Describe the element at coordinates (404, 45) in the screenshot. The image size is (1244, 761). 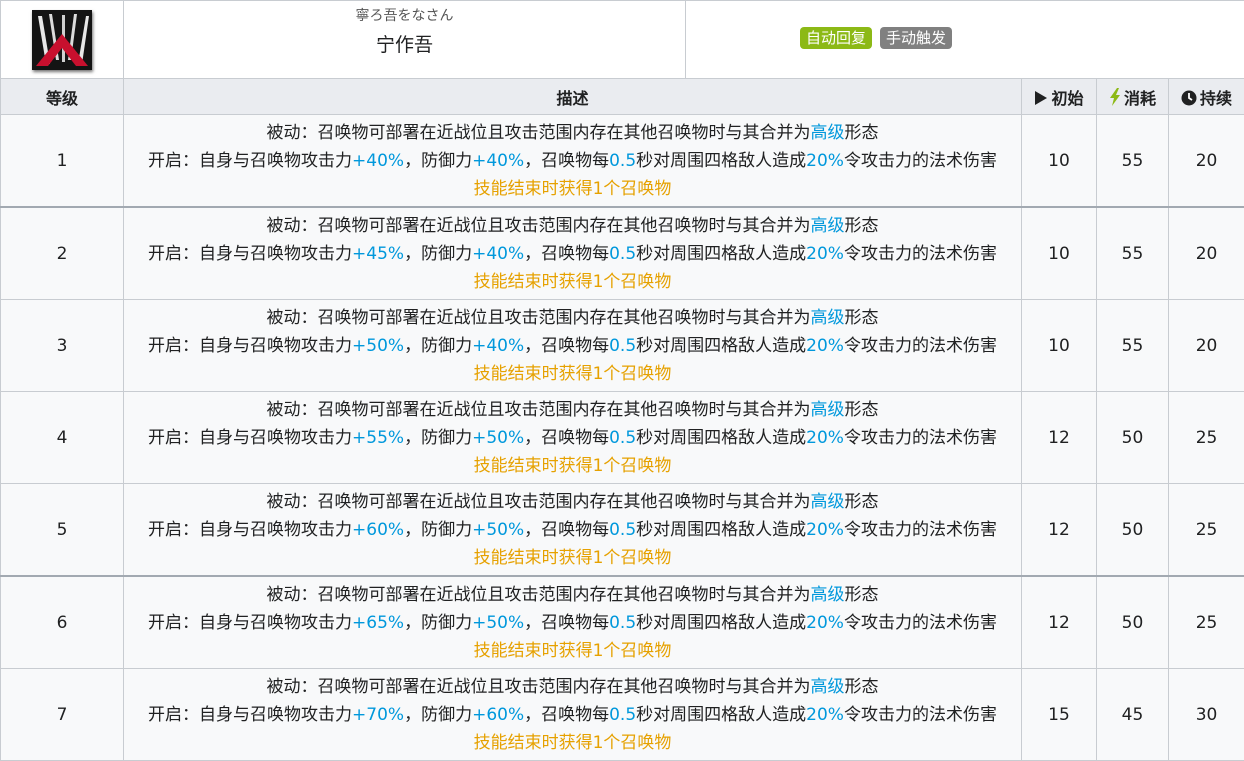
I see `skill-name: 宁作吾` at that location.